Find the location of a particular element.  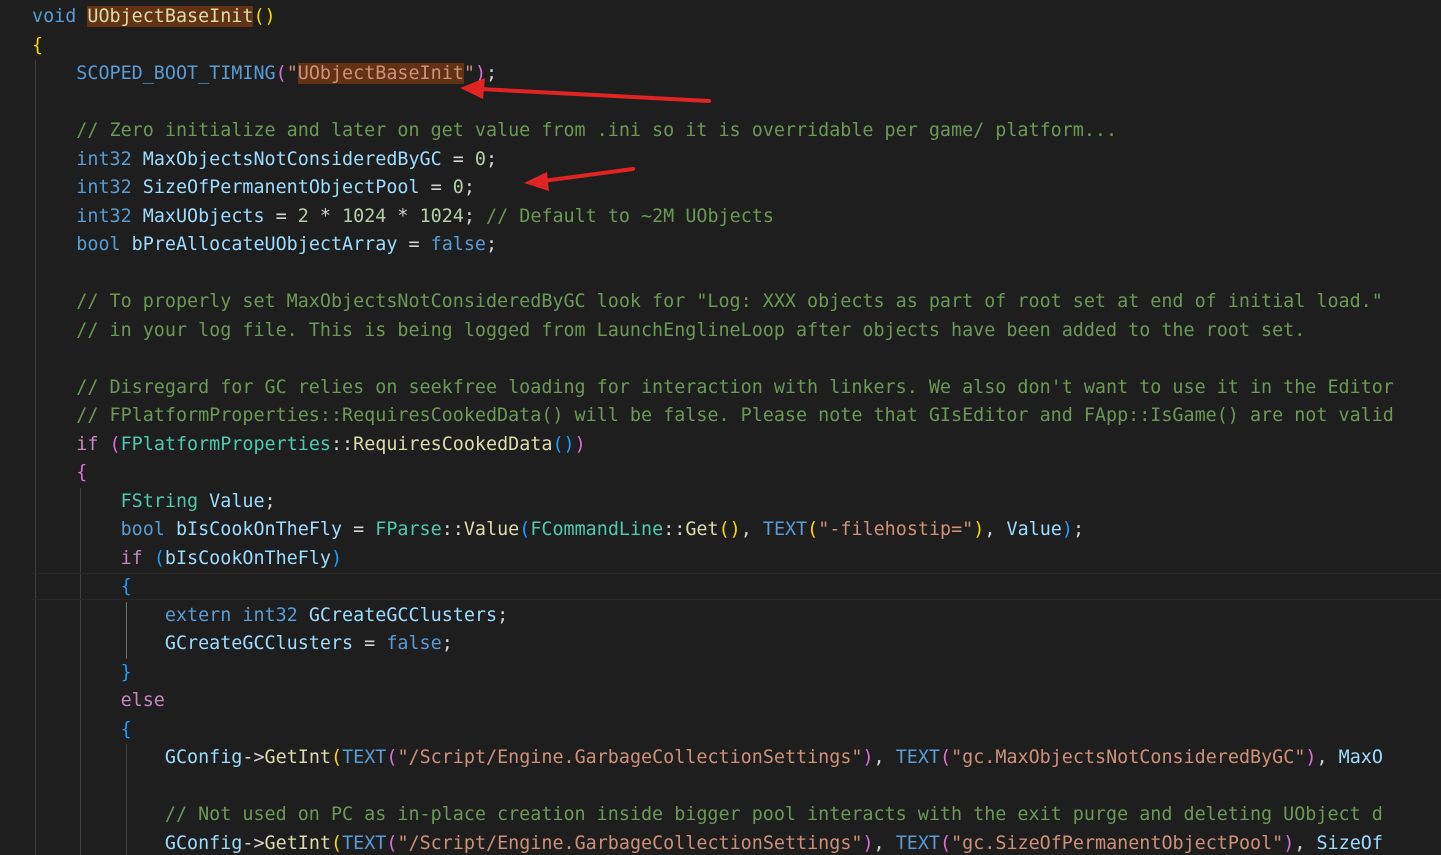

code-line-max-objects-decl: int32 MaxObjectsNotConsideredByGC = 0; is located at coordinates (264, 160).